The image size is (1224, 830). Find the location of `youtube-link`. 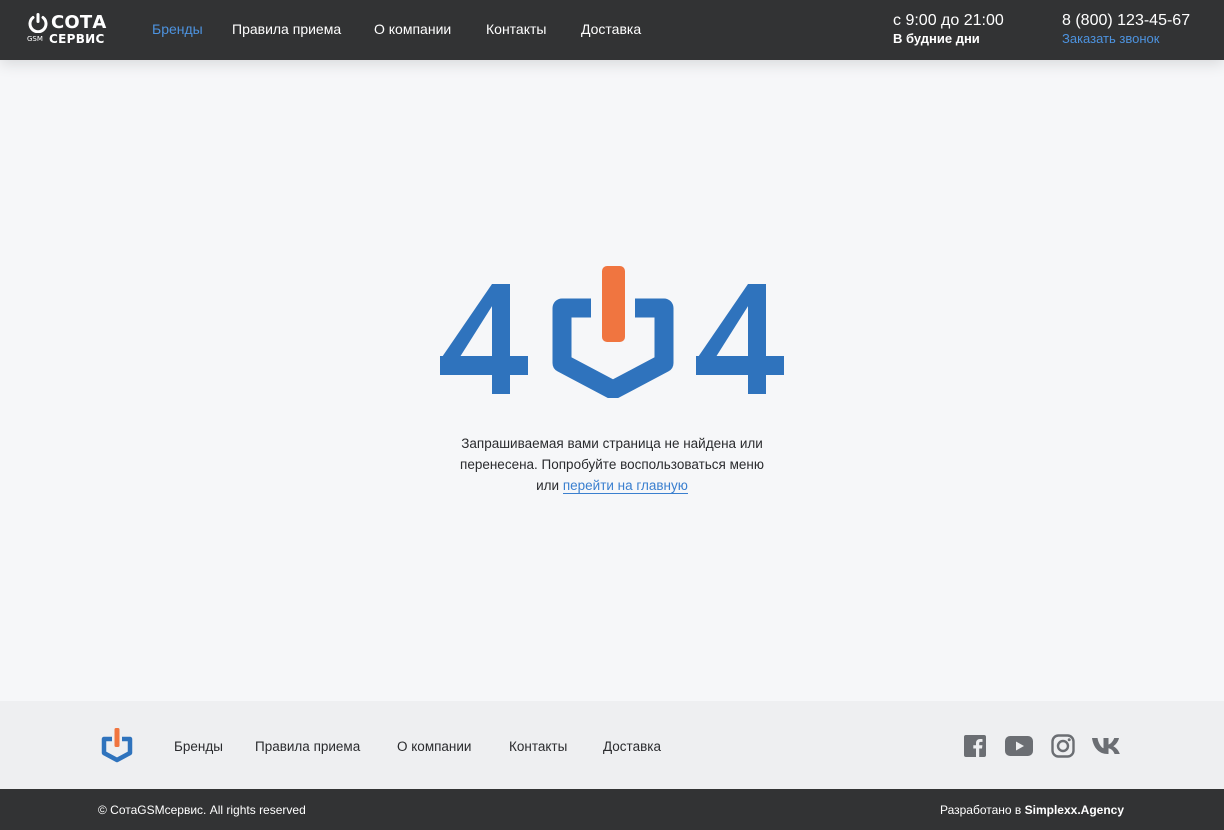

youtube-link is located at coordinates (1019, 746).